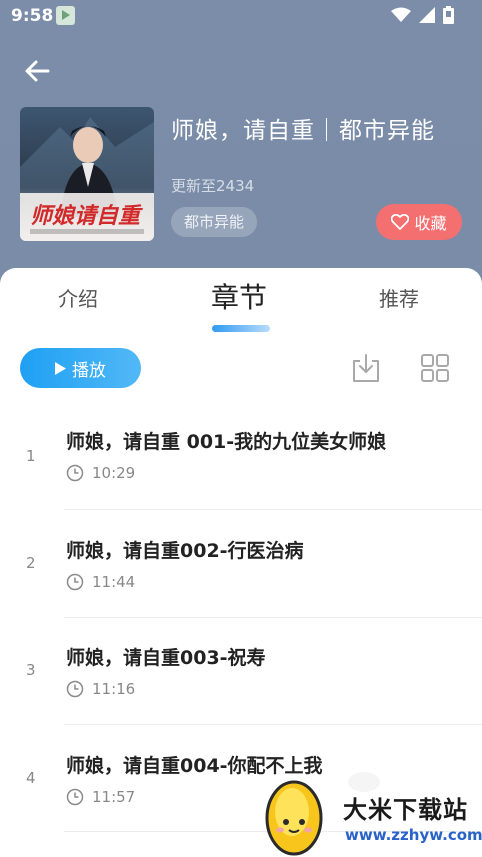 Image resolution: width=482 pixels, height=857 pixels. I want to click on chapter-title: 师娘，请自重 001-我的九位美女师娘, so click(226, 442).